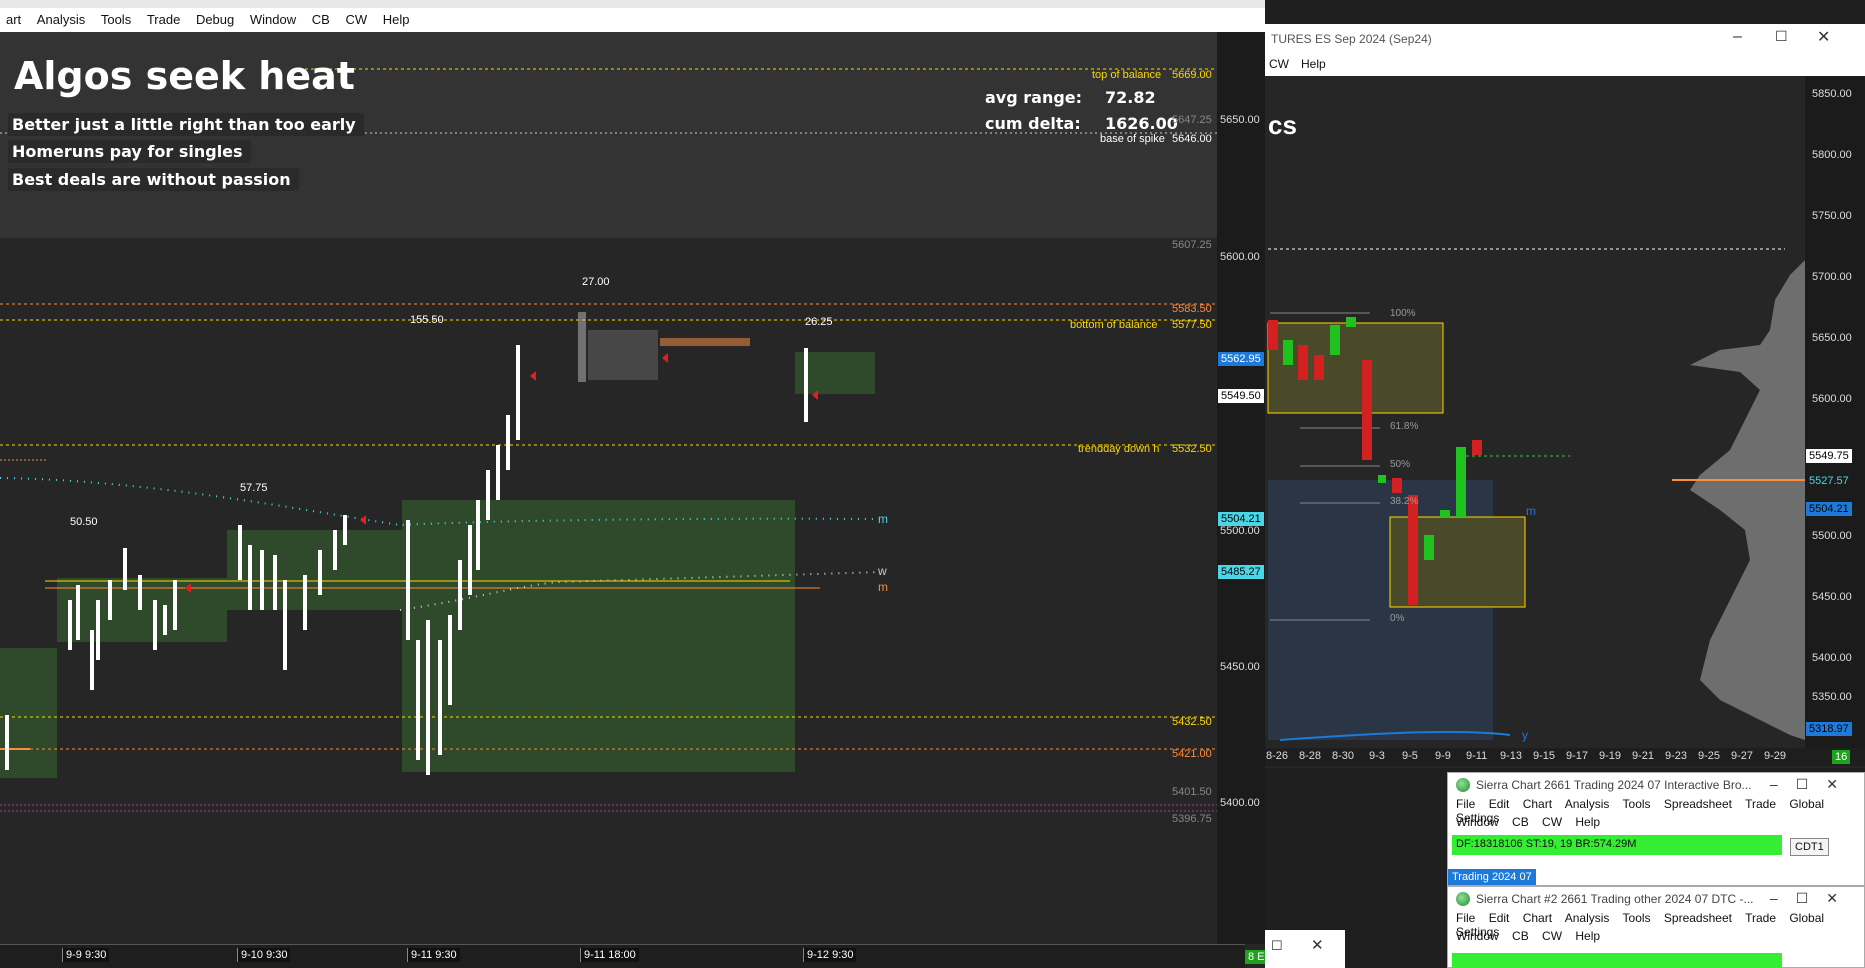 The height and width of the screenshot is (968, 1865). I want to click on time-label: 9-13, so click(1511, 756).